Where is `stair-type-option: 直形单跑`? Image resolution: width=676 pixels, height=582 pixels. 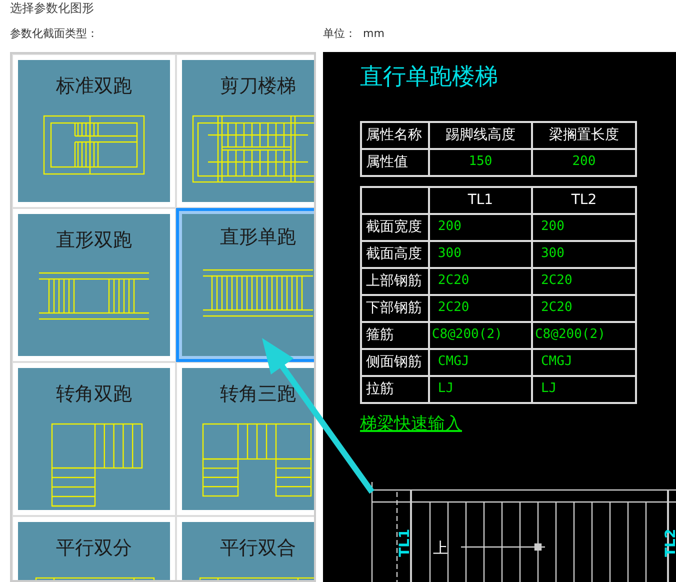 stair-type-option: 直形单跑 is located at coordinates (246, 285).